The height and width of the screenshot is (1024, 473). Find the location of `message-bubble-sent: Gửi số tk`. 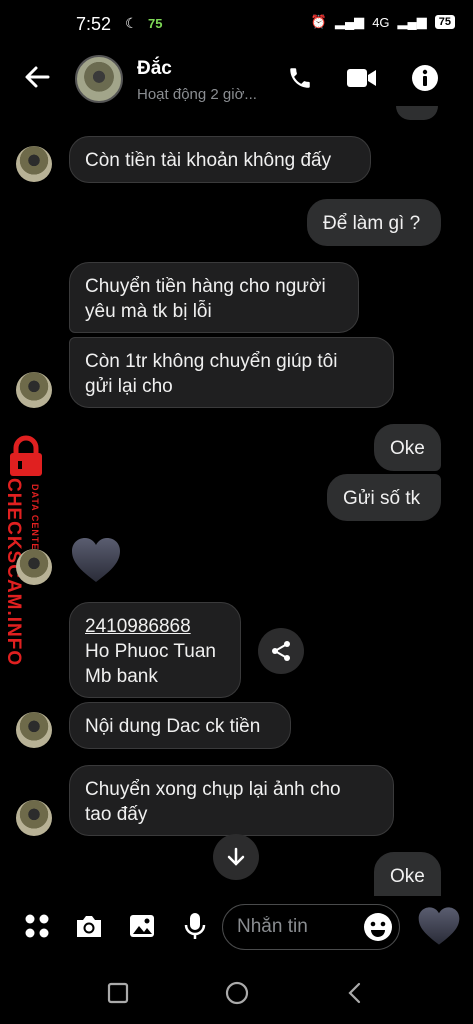

message-bubble-sent: Gửi số tk is located at coordinates (384, 497).